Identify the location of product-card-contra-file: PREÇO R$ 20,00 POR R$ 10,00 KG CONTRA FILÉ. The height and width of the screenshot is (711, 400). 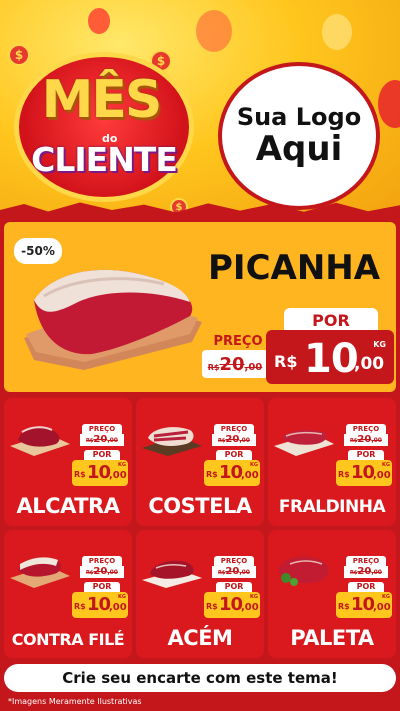
(68, 594).